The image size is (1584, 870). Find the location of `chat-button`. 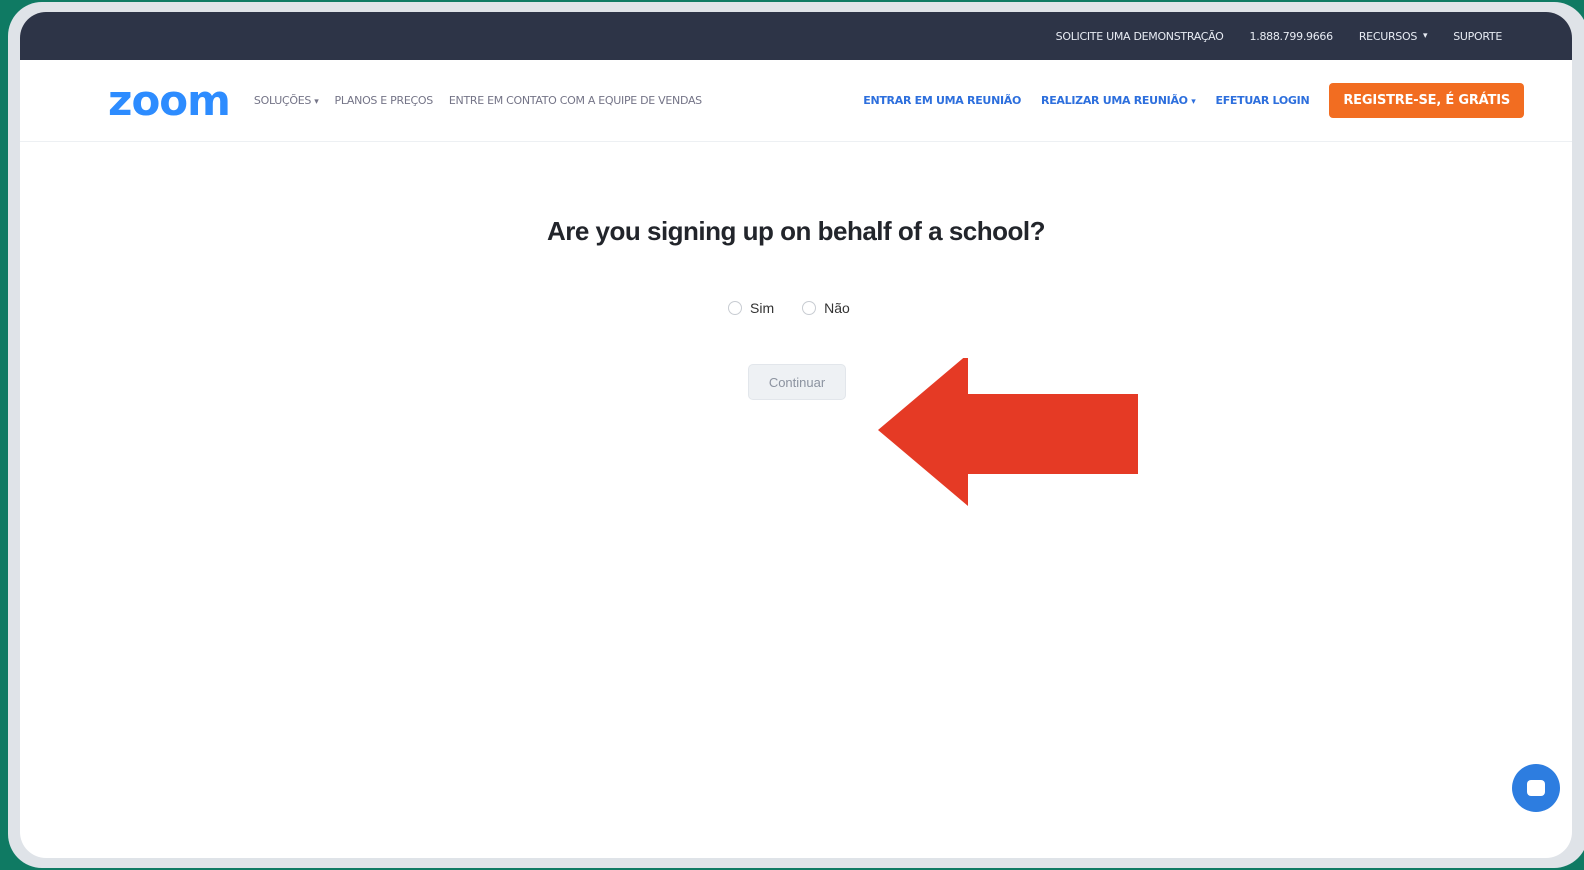

chat-button is located at coordinates (1536, 788).